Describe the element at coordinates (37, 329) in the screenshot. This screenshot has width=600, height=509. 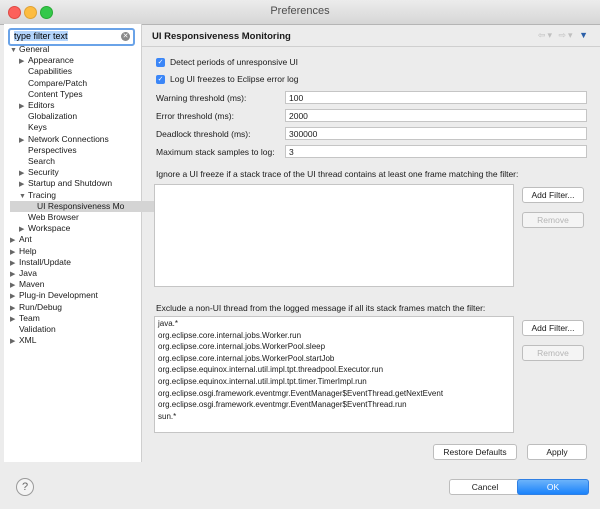
I see `tree-item-label: Validation` at that location.